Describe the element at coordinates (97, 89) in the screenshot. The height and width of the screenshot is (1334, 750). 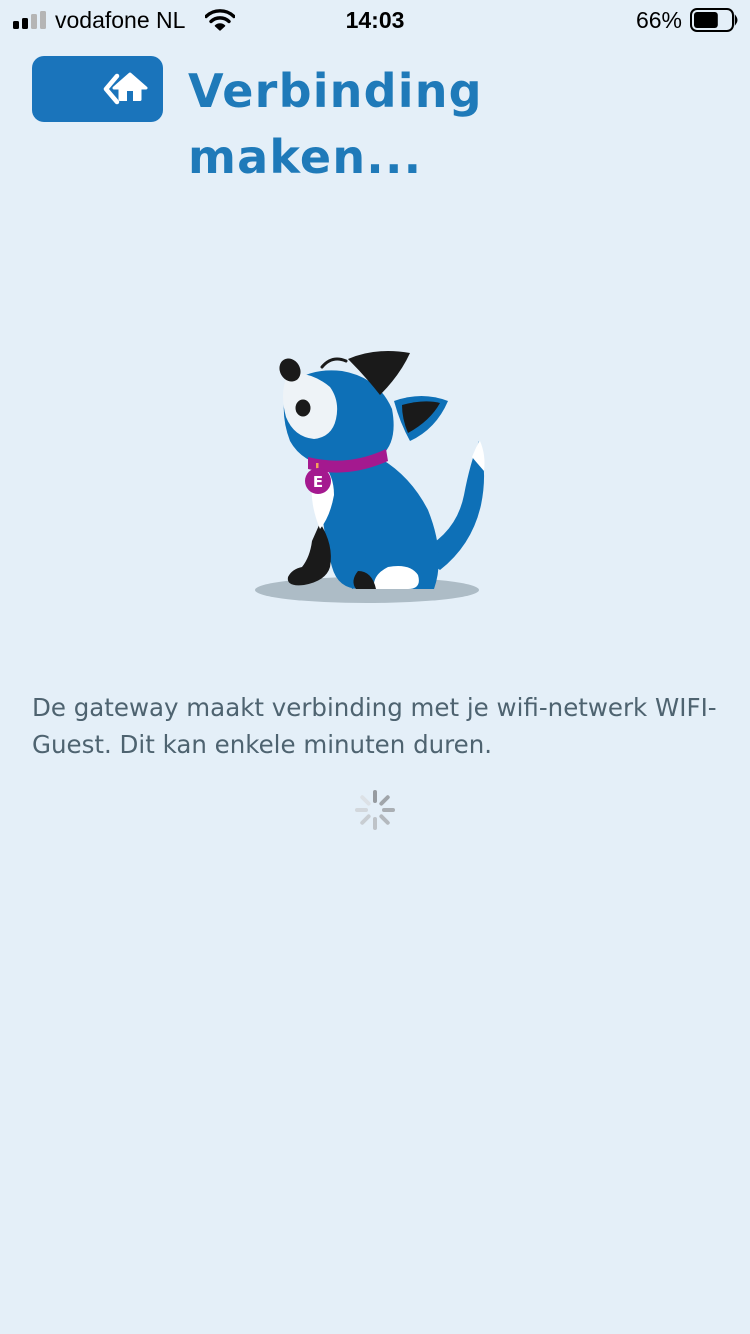
I see `back-home-button` at that location.